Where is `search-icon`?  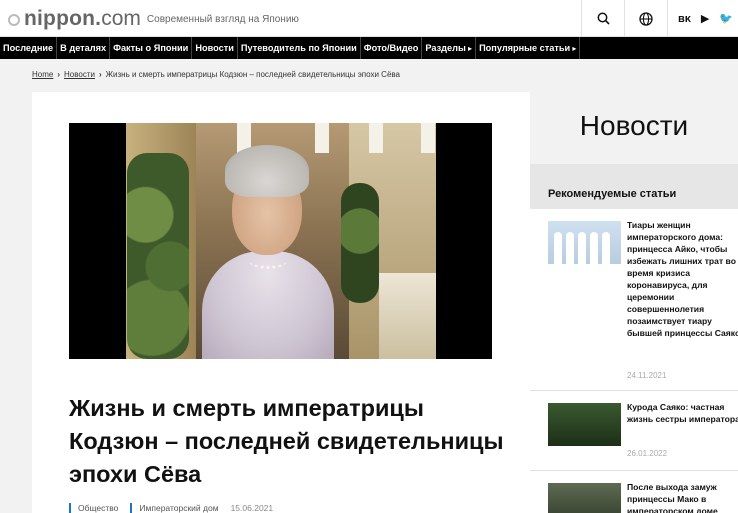
search-icon is located at coordinates (603, 18).